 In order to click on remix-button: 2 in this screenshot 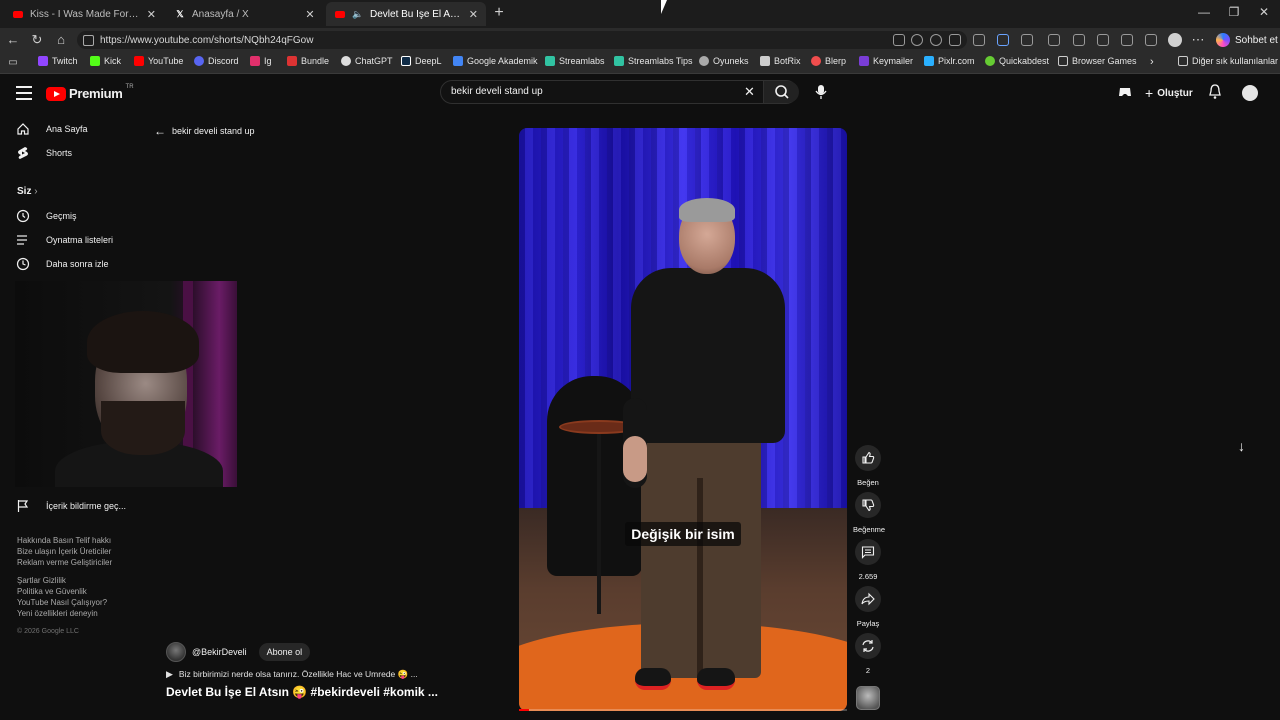, I will do `click(868, 654)`.